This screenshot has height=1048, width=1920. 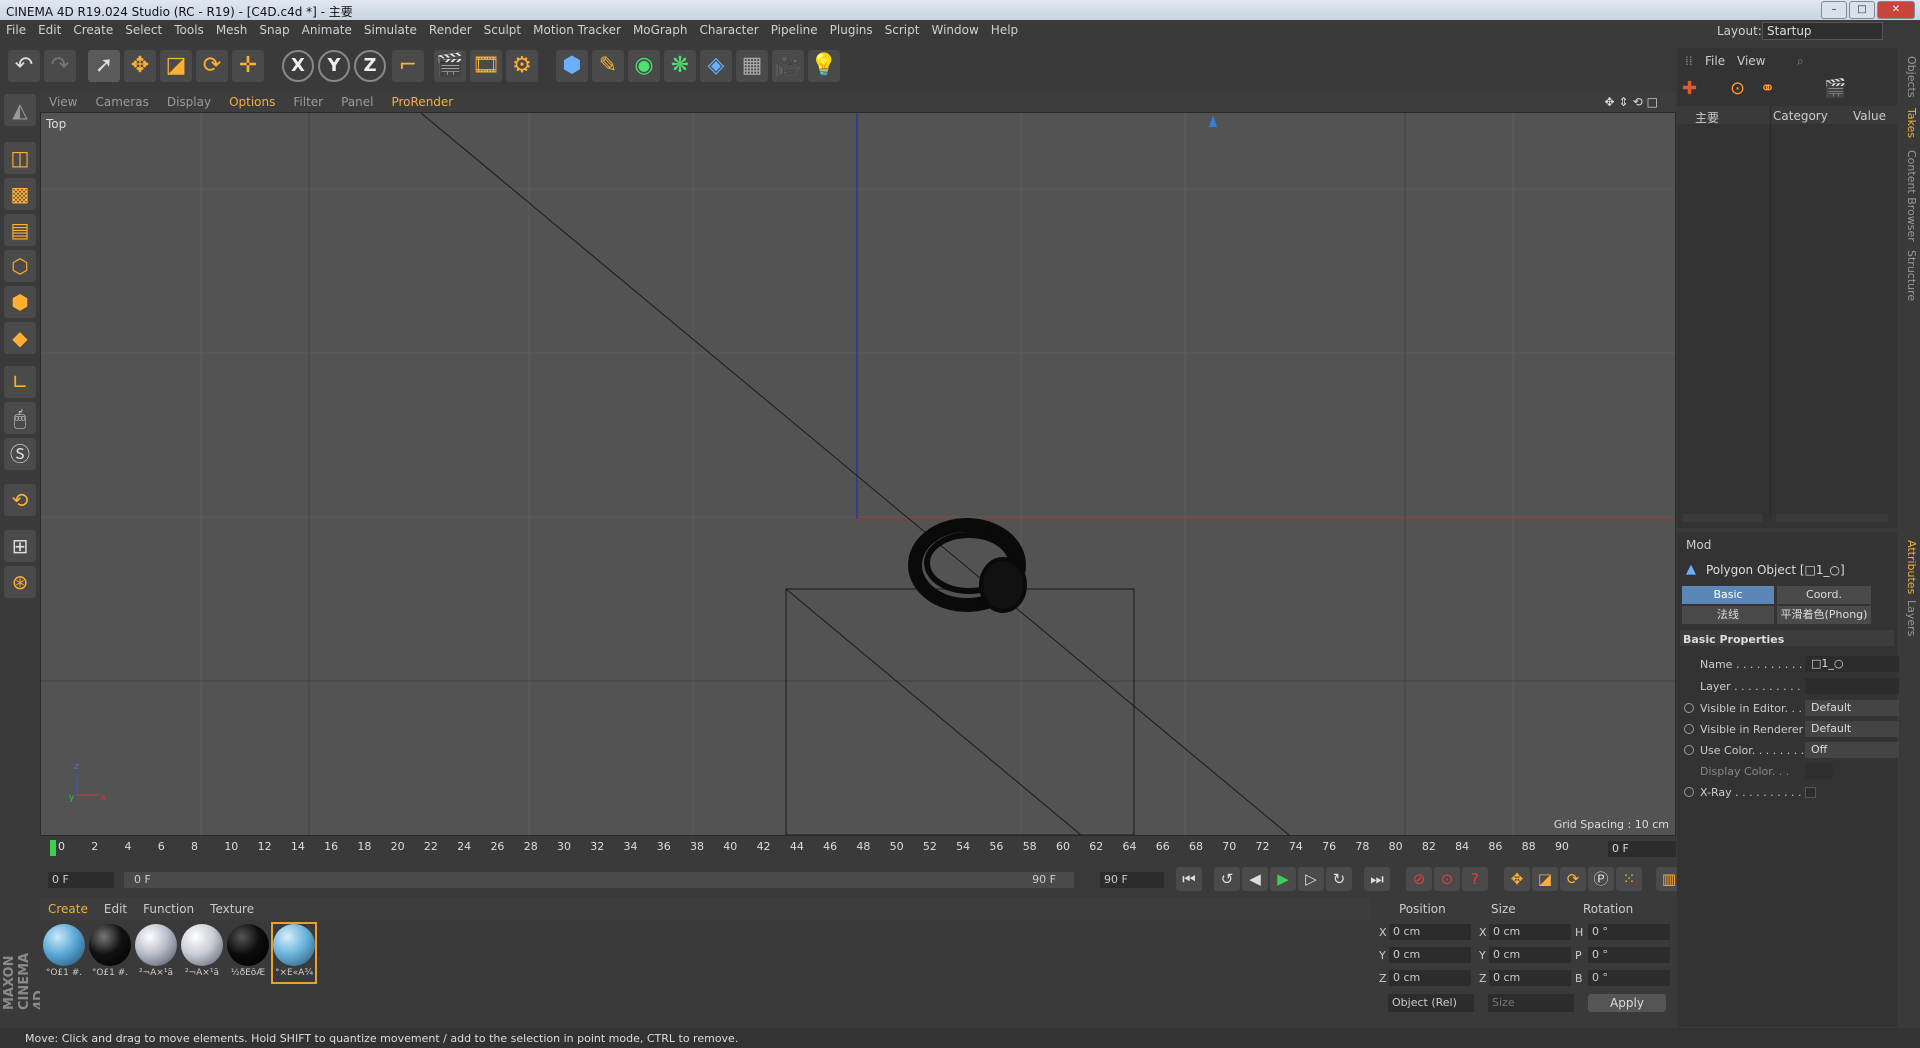 What do you see at coordinates (248, 66) in the screenshot?
I see `recent-tool-icon: ✛` at bounding box center [248, 66].